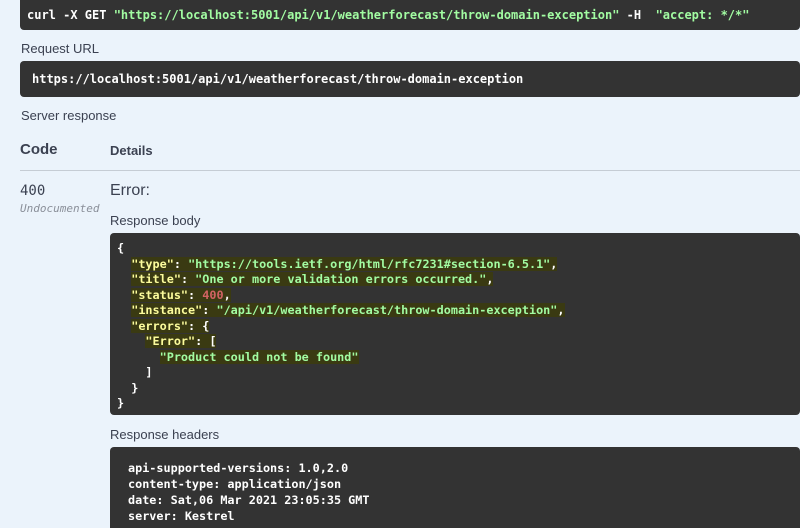 Image resolution: width=800 pixels, height=528 pixels. I want to click on table-divider, so click(410, 170).